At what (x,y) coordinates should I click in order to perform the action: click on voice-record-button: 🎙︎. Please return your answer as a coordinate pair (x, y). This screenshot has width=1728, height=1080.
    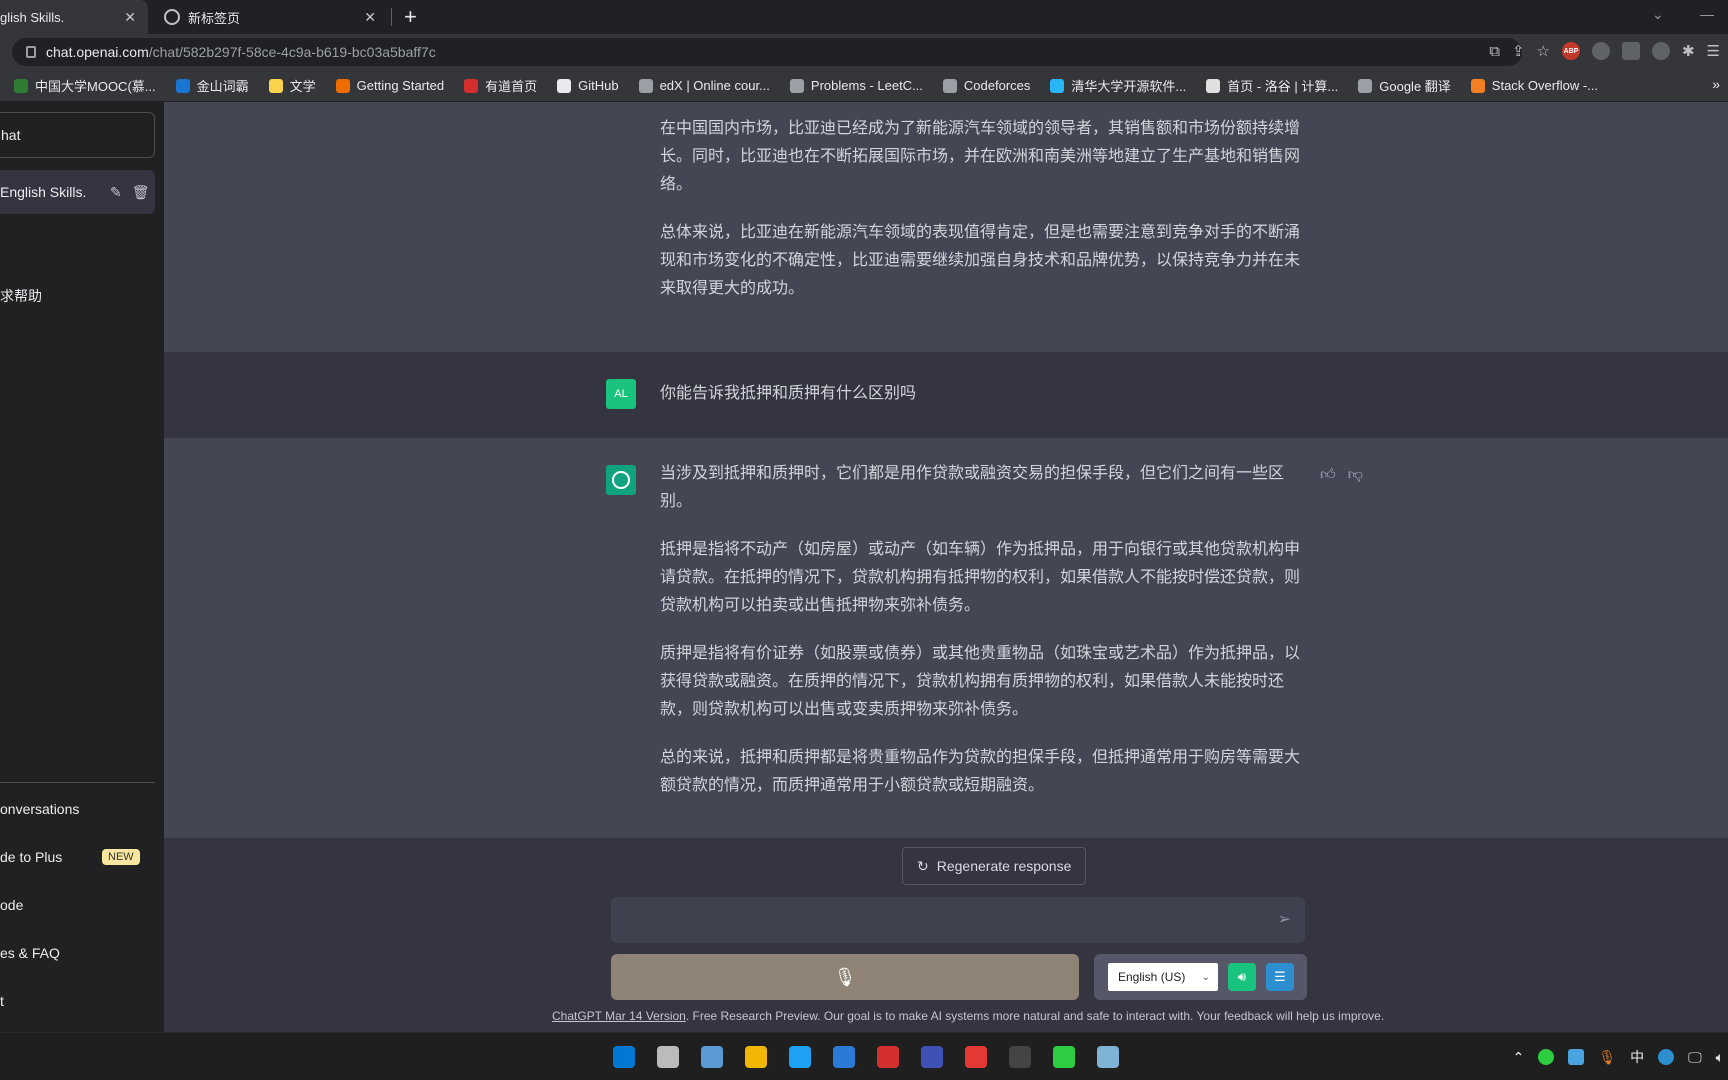
    Looking at the image, I should click on (845, 977).